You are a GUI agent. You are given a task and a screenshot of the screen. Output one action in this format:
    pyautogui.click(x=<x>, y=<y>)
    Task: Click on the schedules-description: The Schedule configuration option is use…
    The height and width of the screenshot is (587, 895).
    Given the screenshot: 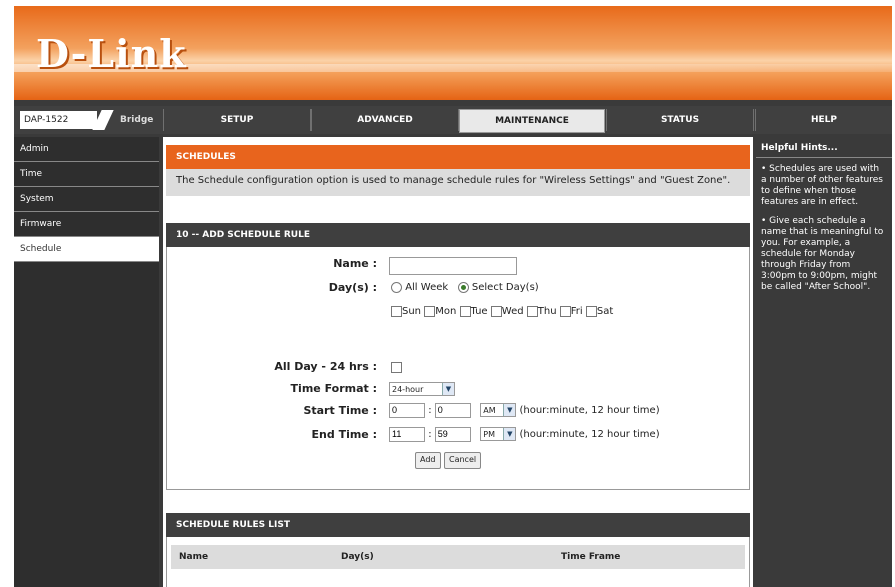 What is the action you would take?
    pyautogui.click(x=458, y=182)
    